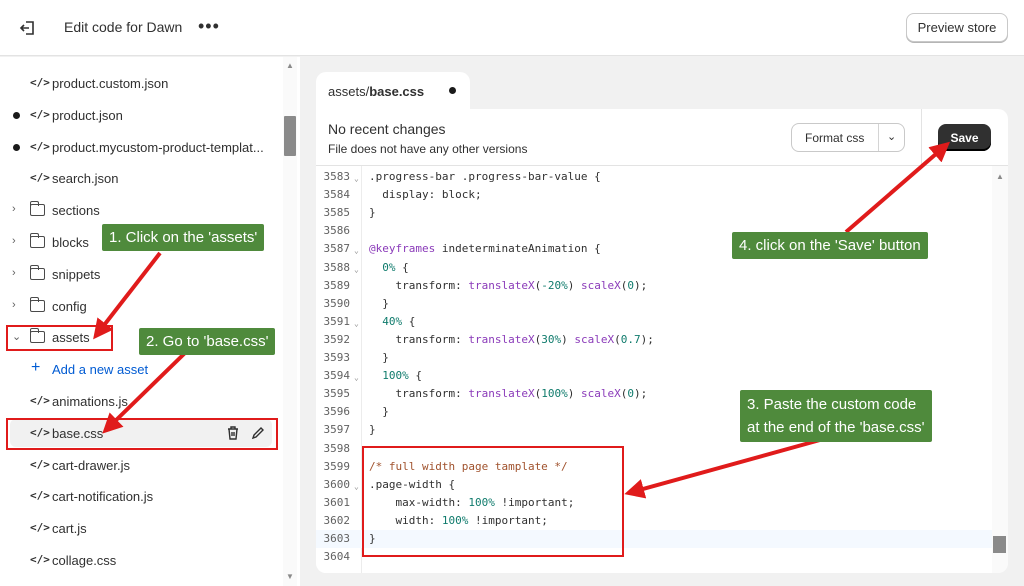  Describe the element at coordinates (512, 28) in the screenshot. I see `top-bar: Edit code for Dawn ••• Preview store` at that location.